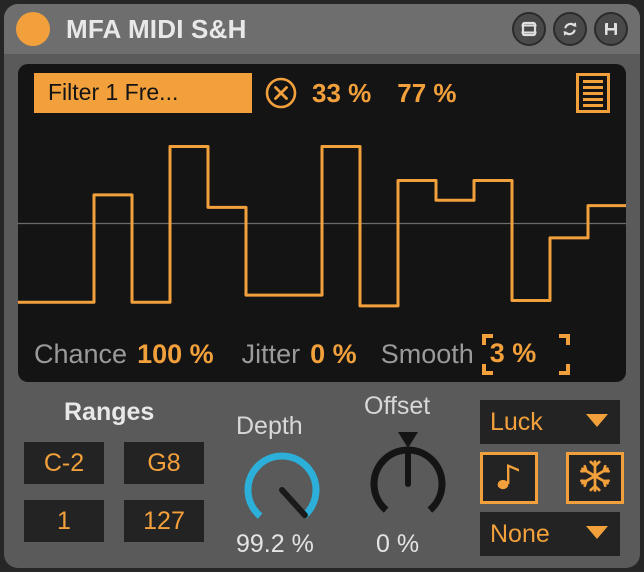 This screenshot has width=644, height=572. I want to click on chance-value: 100 %, so click(175, 354).